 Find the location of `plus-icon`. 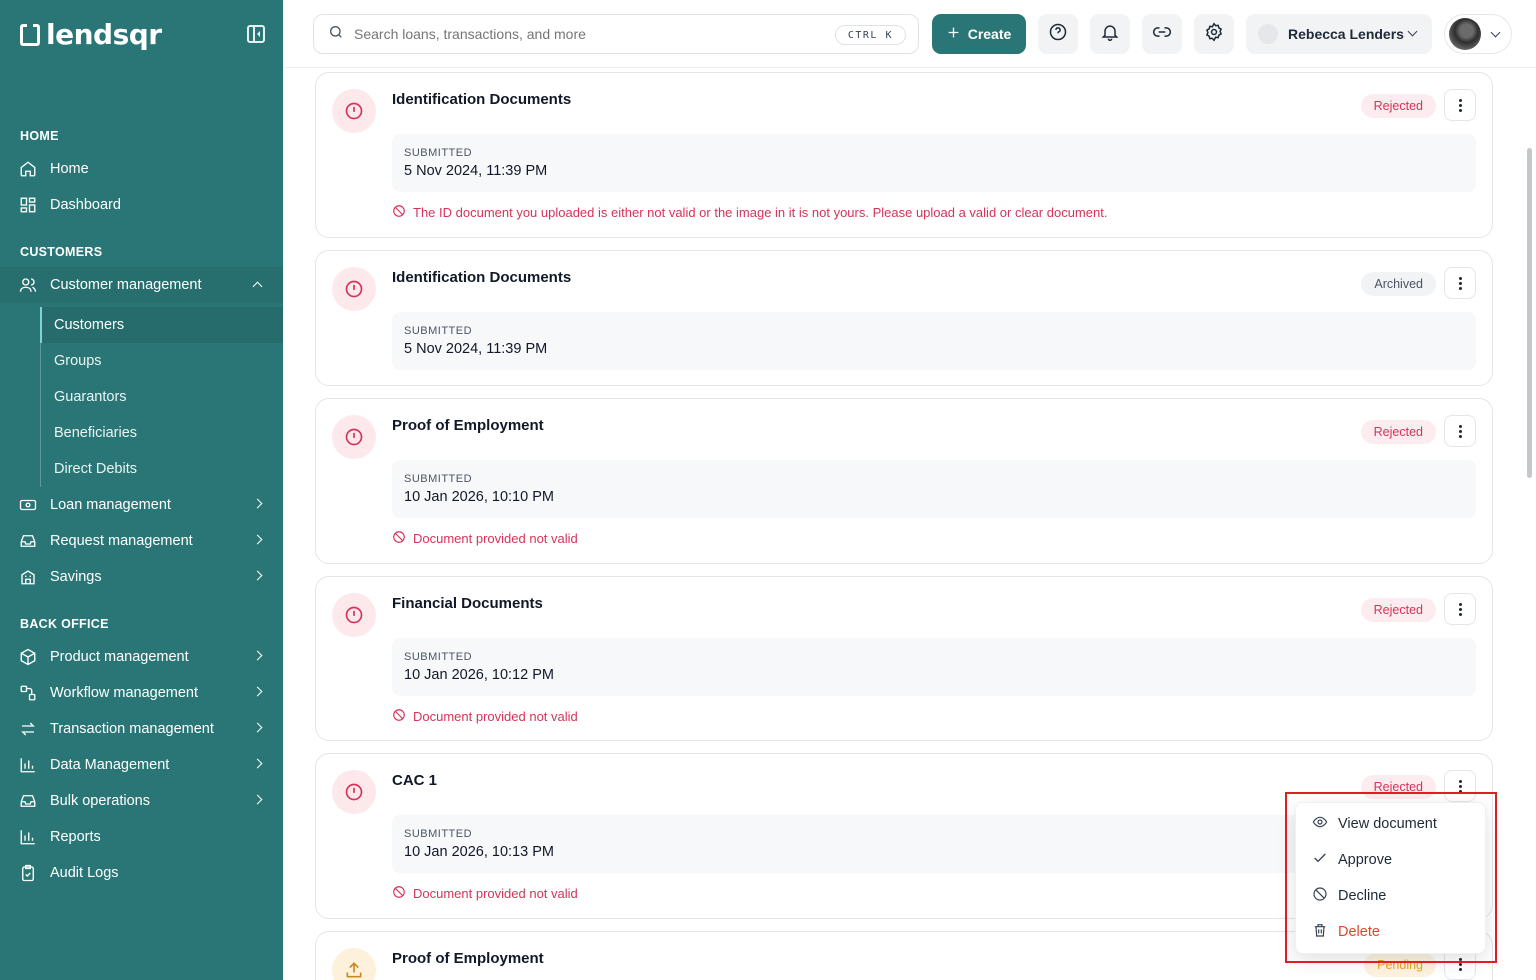

plus-icon is located at coordinates (953, 34).